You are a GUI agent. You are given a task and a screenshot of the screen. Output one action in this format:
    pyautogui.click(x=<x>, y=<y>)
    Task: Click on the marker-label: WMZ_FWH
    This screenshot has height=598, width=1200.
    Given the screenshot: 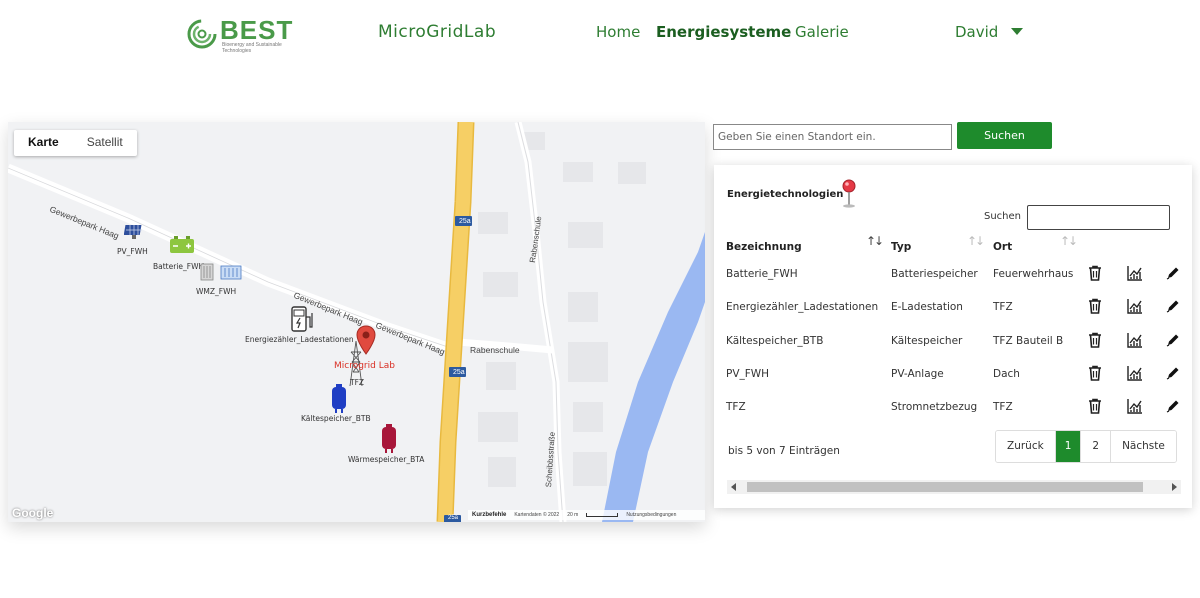 What is the action you would take?
    pyautogui.click(x=216, y=291)
    